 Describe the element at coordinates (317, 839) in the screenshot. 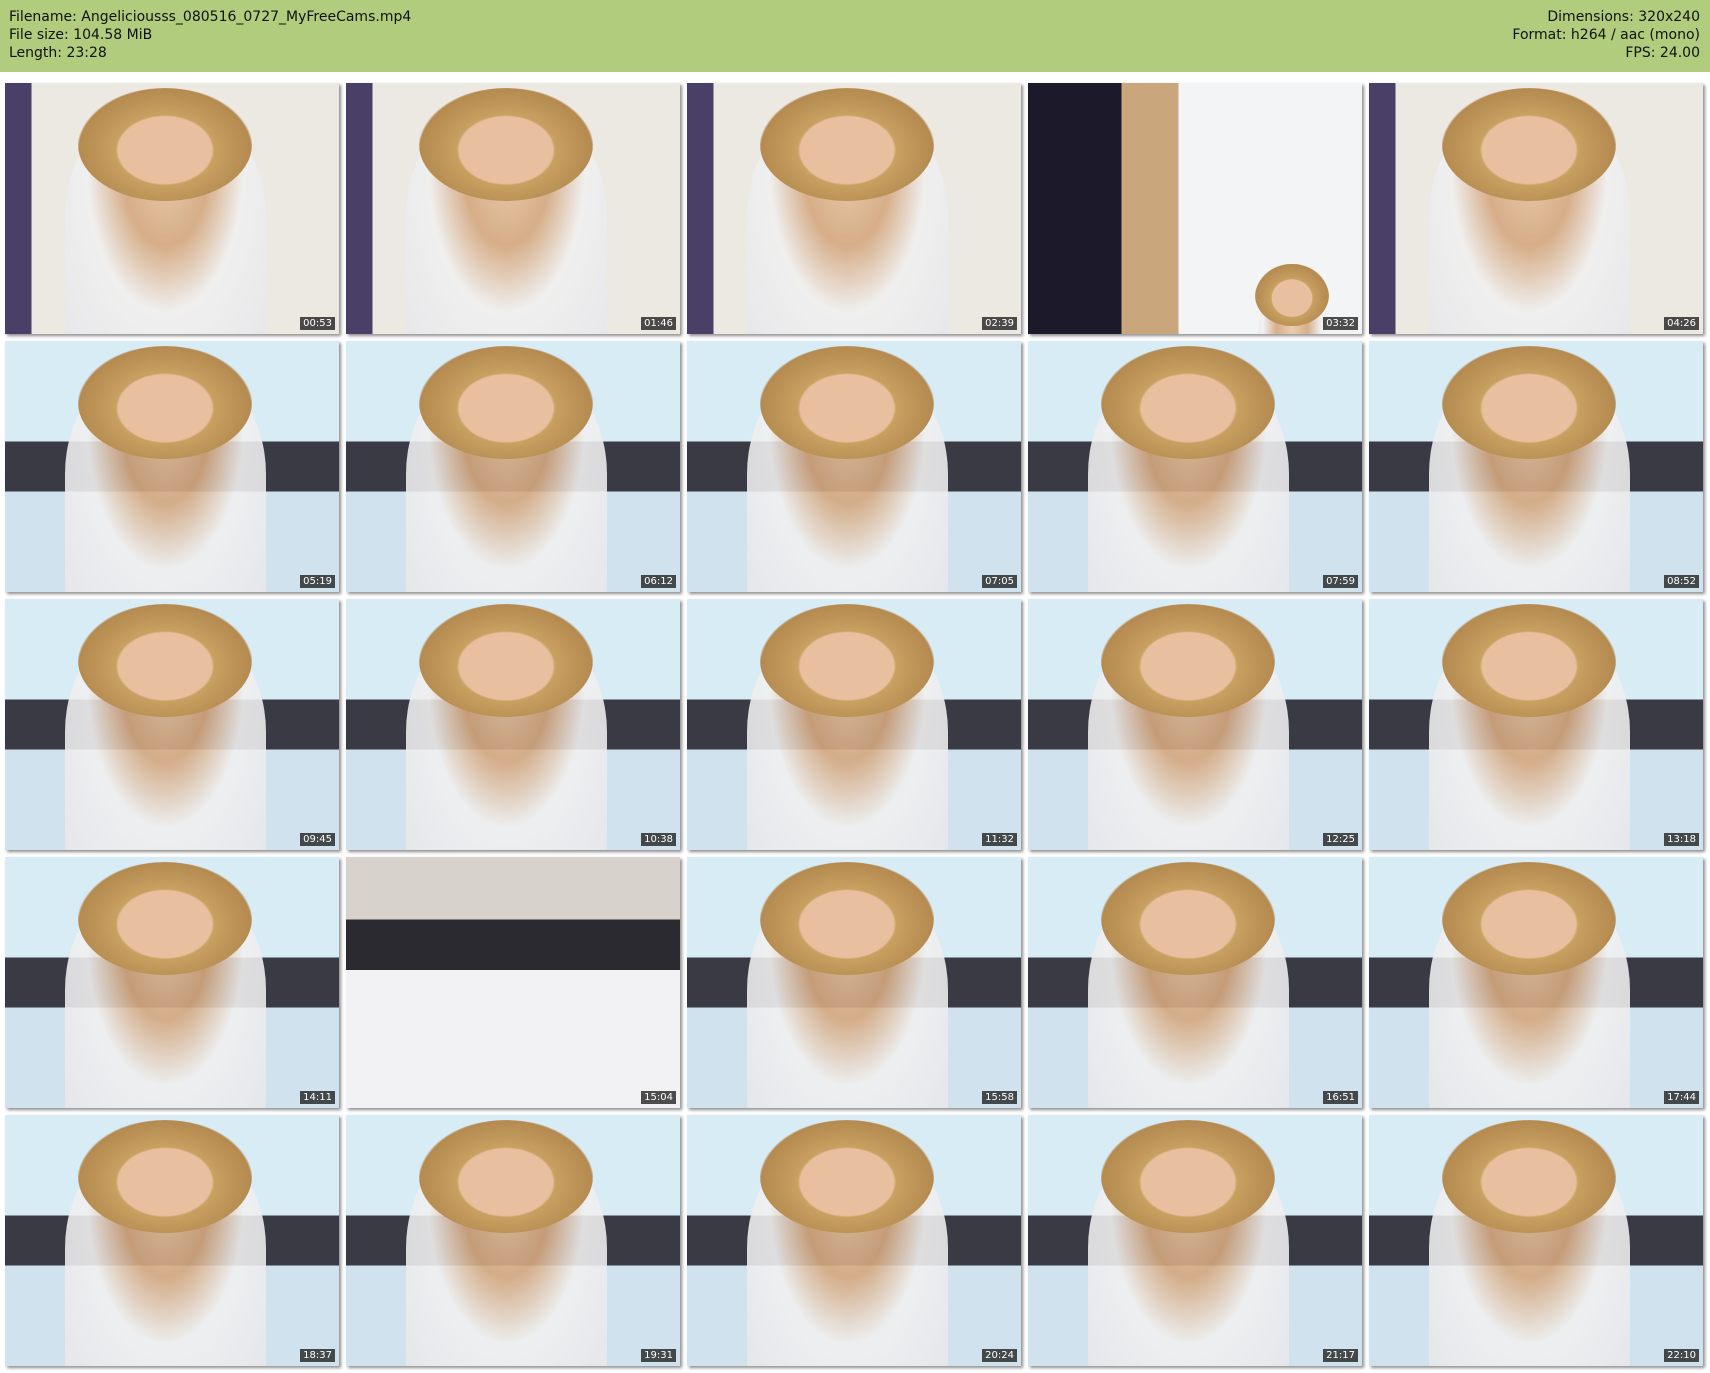

I see `timestamp-label: 09:45` at that location.